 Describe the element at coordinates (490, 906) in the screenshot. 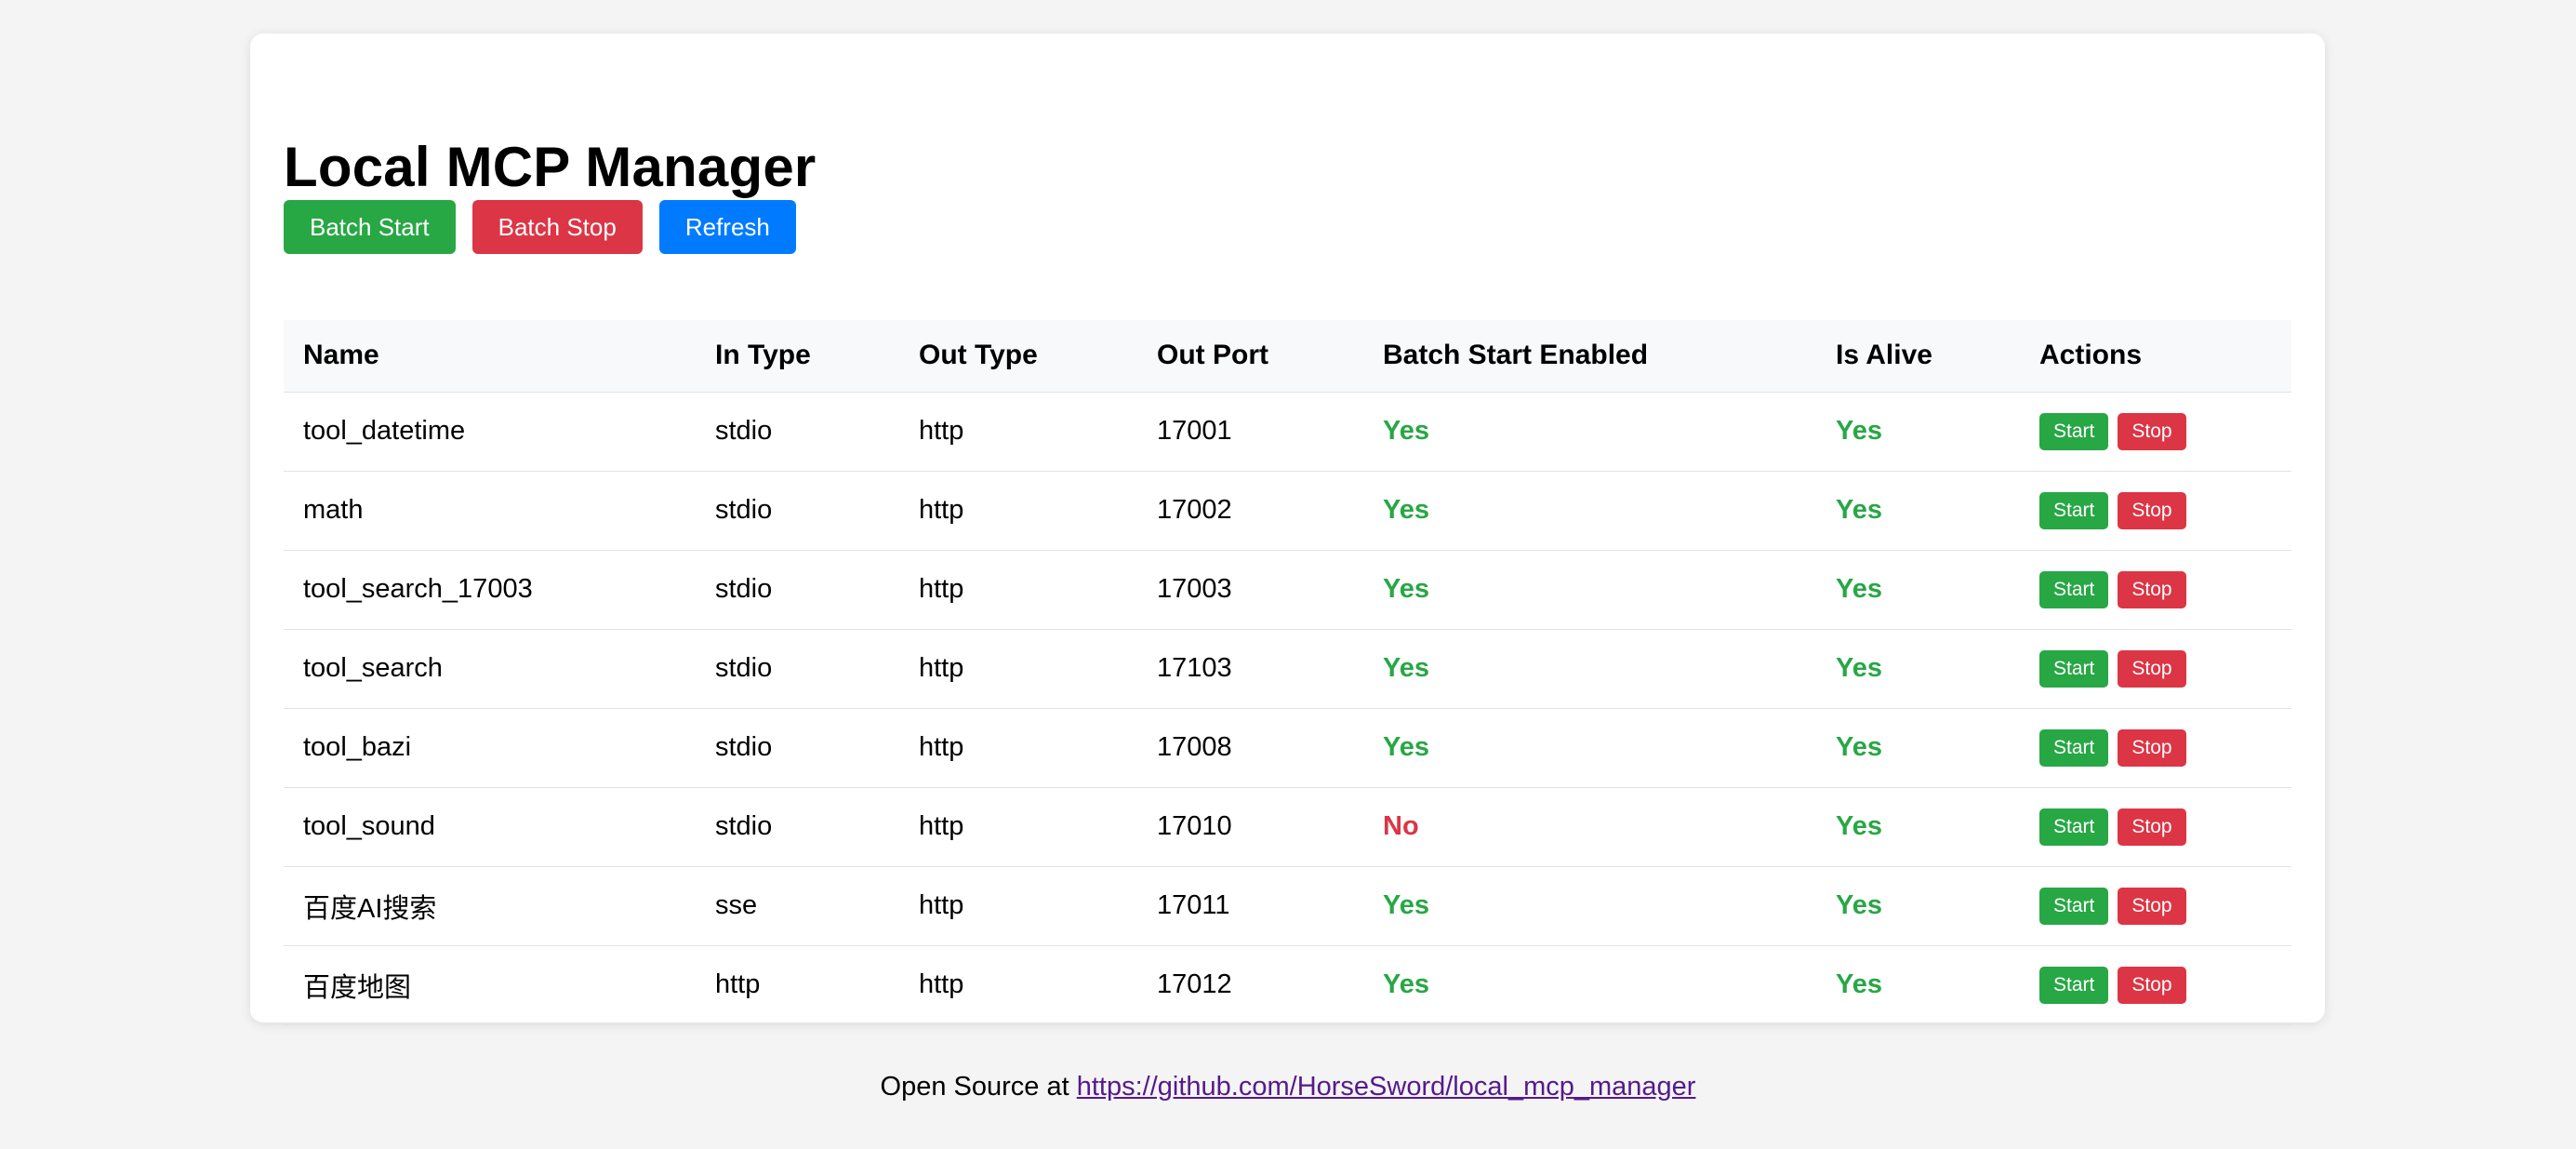

I see `cell-name: 百度AI搜索` at that location.